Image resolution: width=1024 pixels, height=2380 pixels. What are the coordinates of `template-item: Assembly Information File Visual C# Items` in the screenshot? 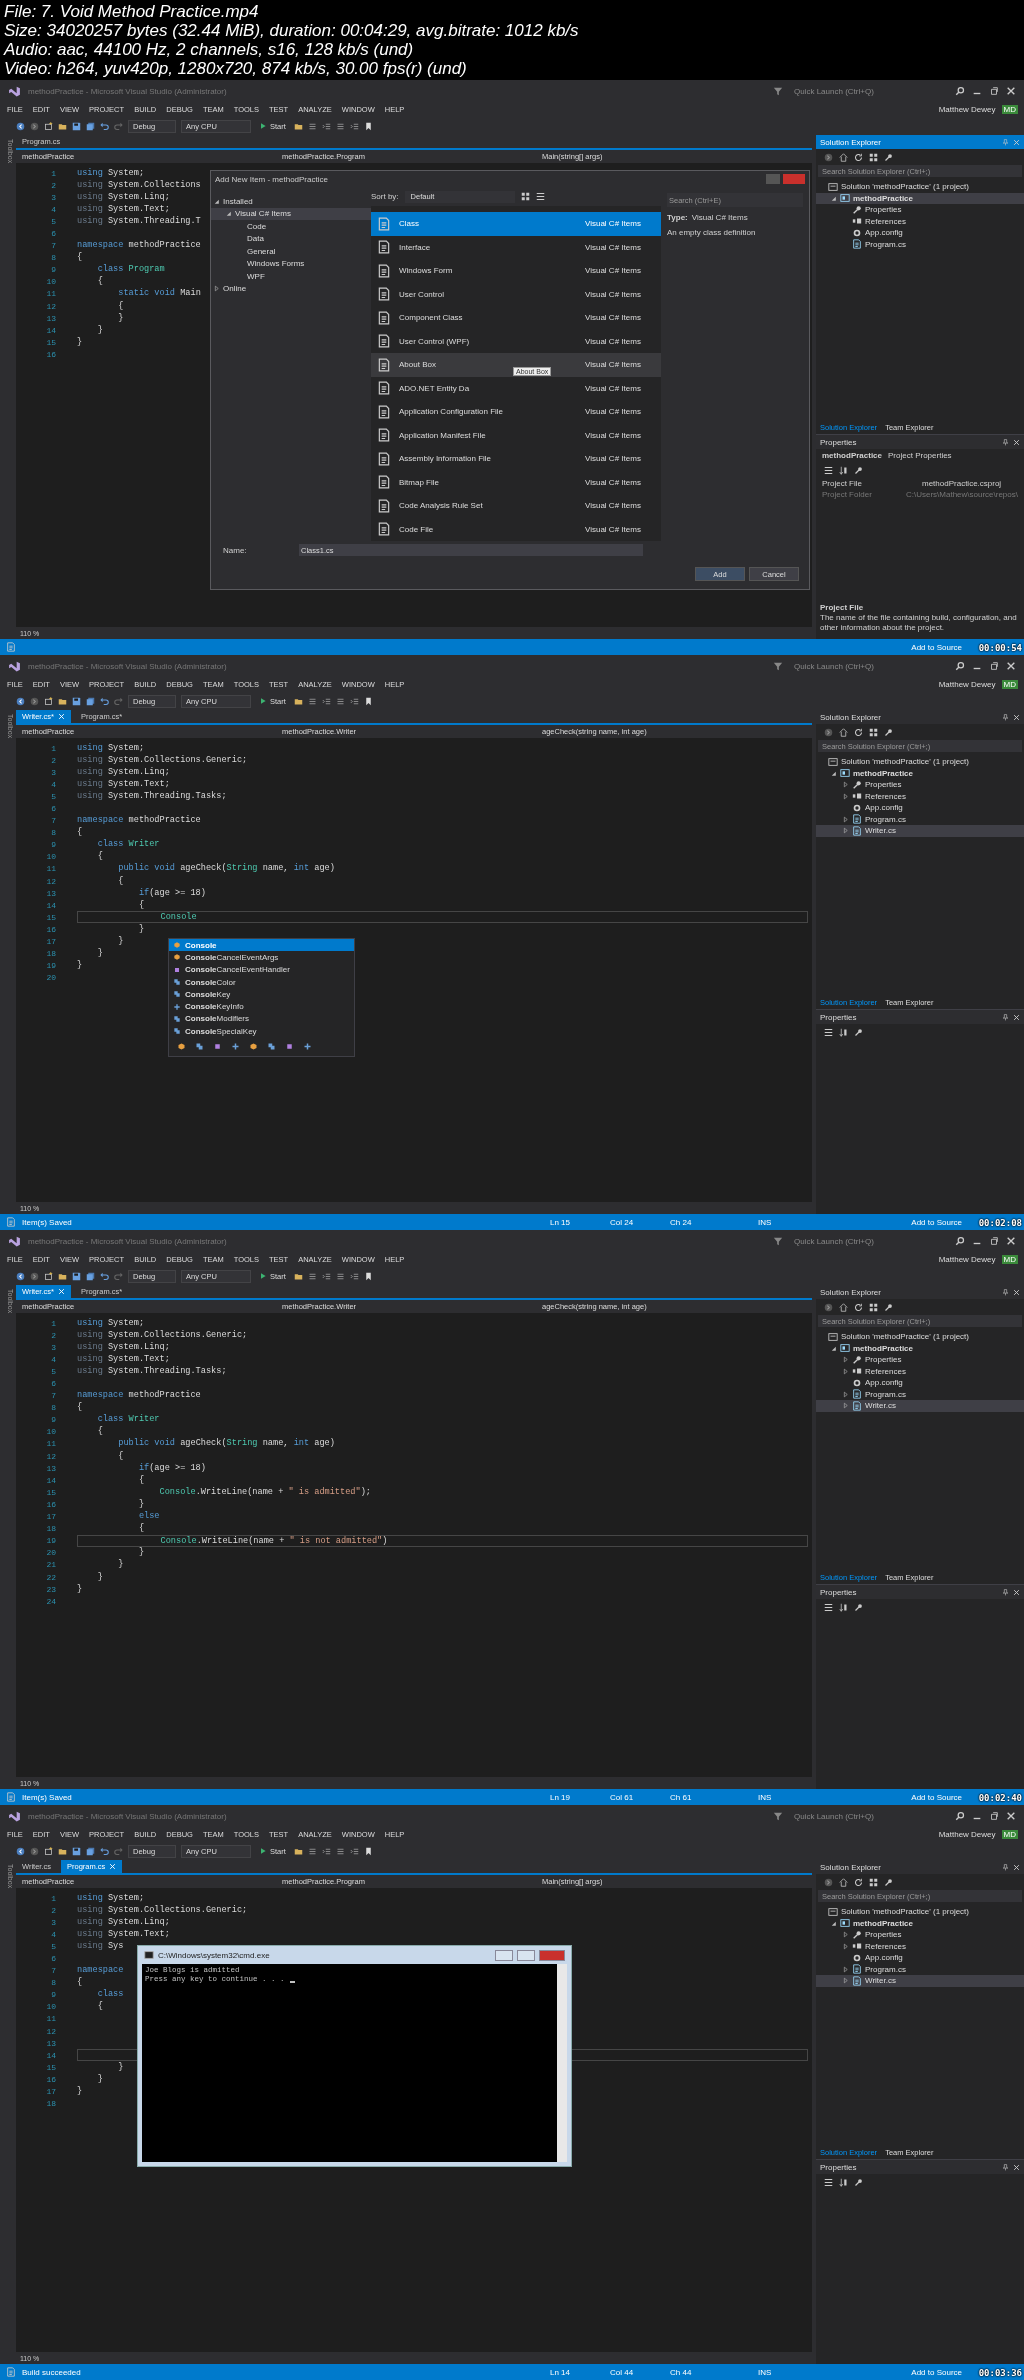 It's located at (516, 459).